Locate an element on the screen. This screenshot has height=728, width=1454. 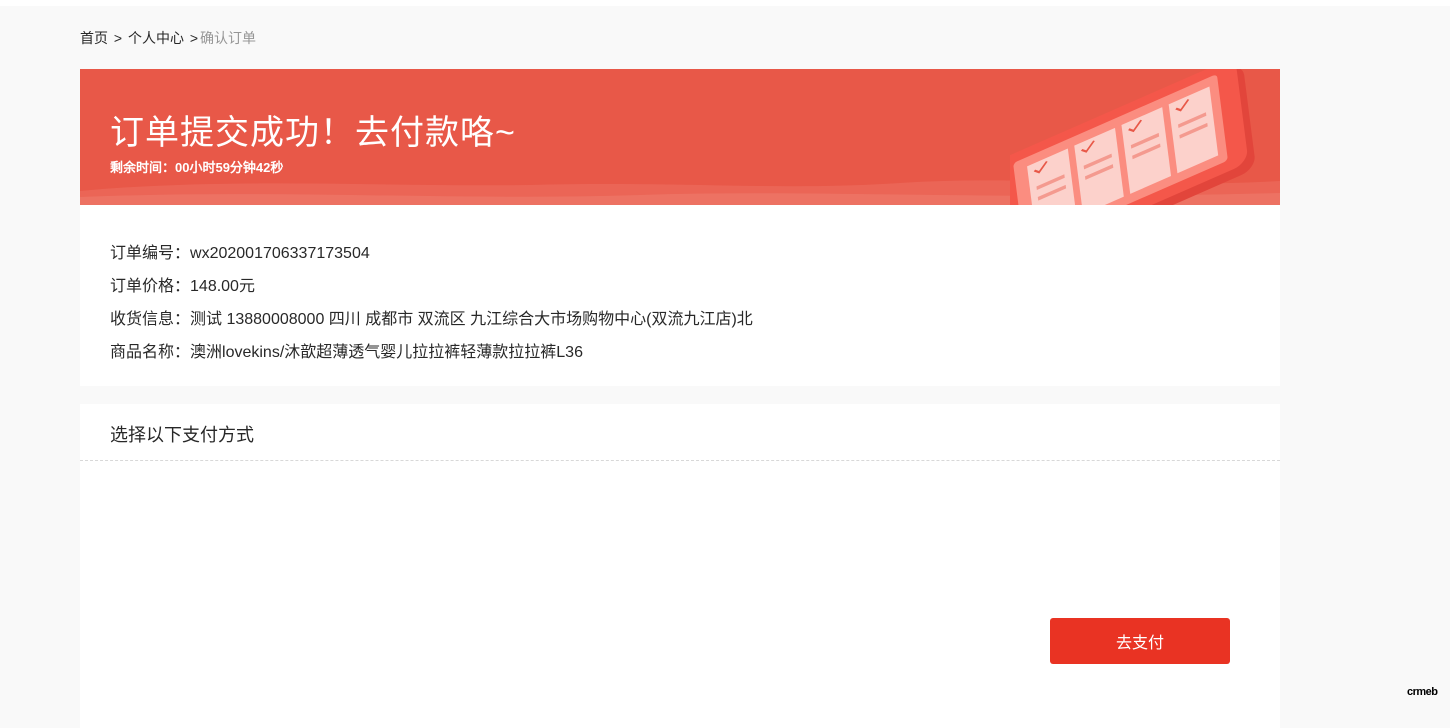
product-name-value: 澳洲lovekins/沐歆超薄透气婴儿拉拉裤轻薄款拉拉裤L36 is located at coordinates (386, 352).